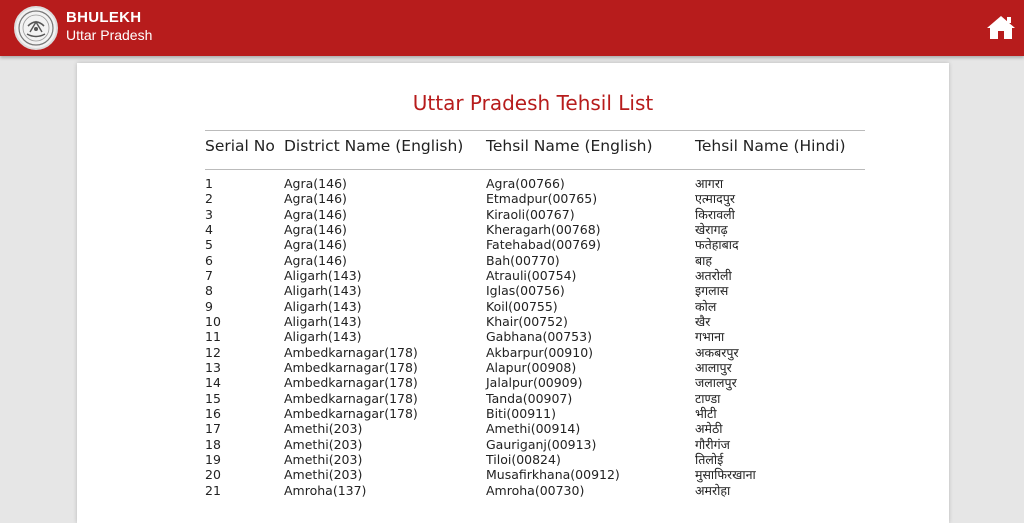 The width and height of the screenshot is (1024, 523). Describe the element at coordinates (529, 398) in the screenshot. I see `tehsil-english-cell: Tanda(00907)` at that location.